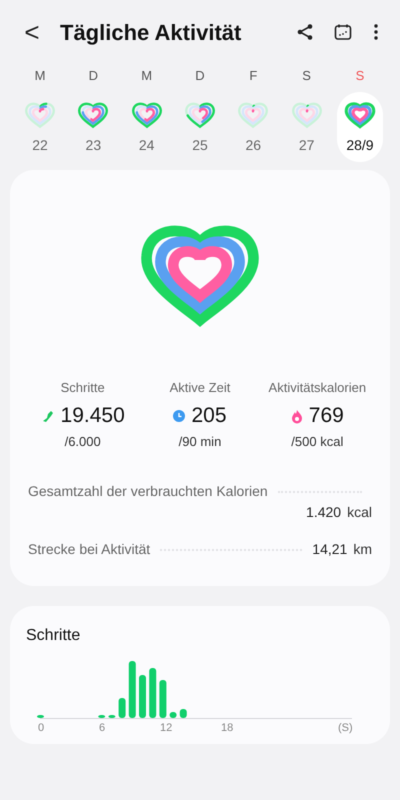  What do you see at coordinates (296, 416) in the screenshot?
I see `flame-icon` at bounding box center [296, 416].